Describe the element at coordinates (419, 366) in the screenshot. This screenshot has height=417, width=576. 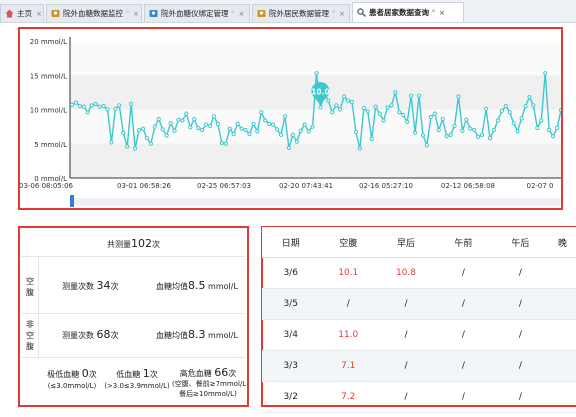
I see `table-row: 3/3 7.1// /` at that location.